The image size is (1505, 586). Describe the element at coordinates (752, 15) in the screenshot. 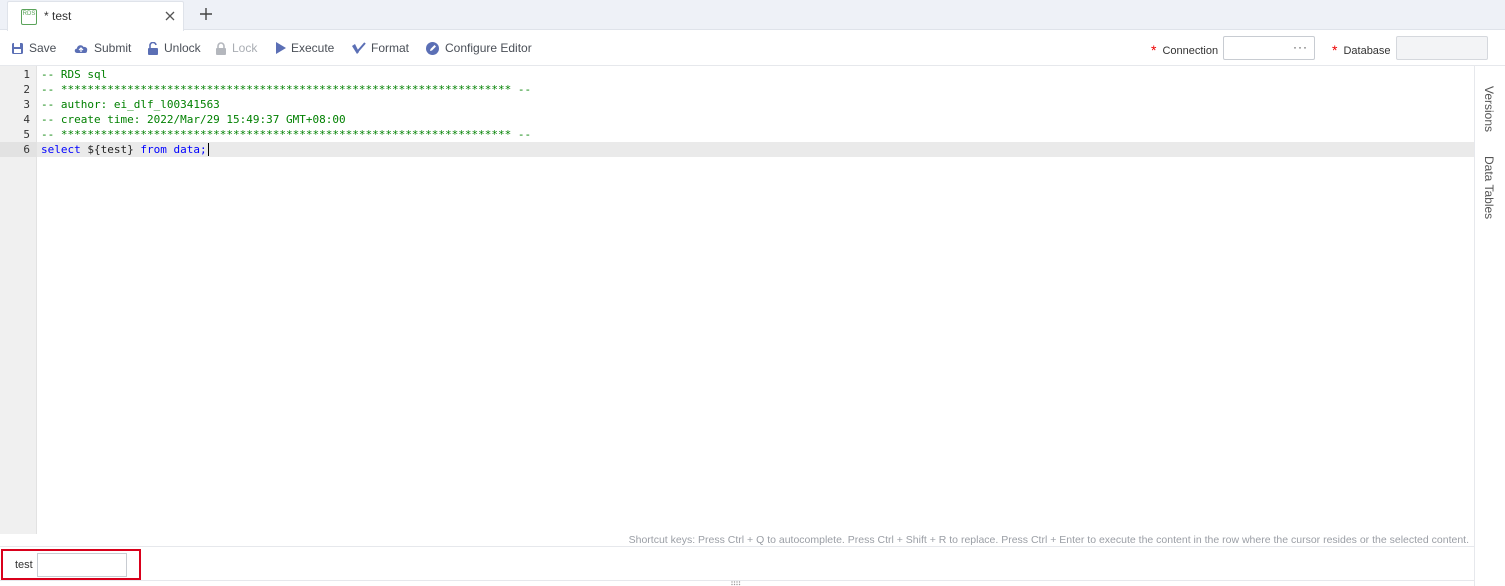

I see `tab-bar: RDS * test` at that location.